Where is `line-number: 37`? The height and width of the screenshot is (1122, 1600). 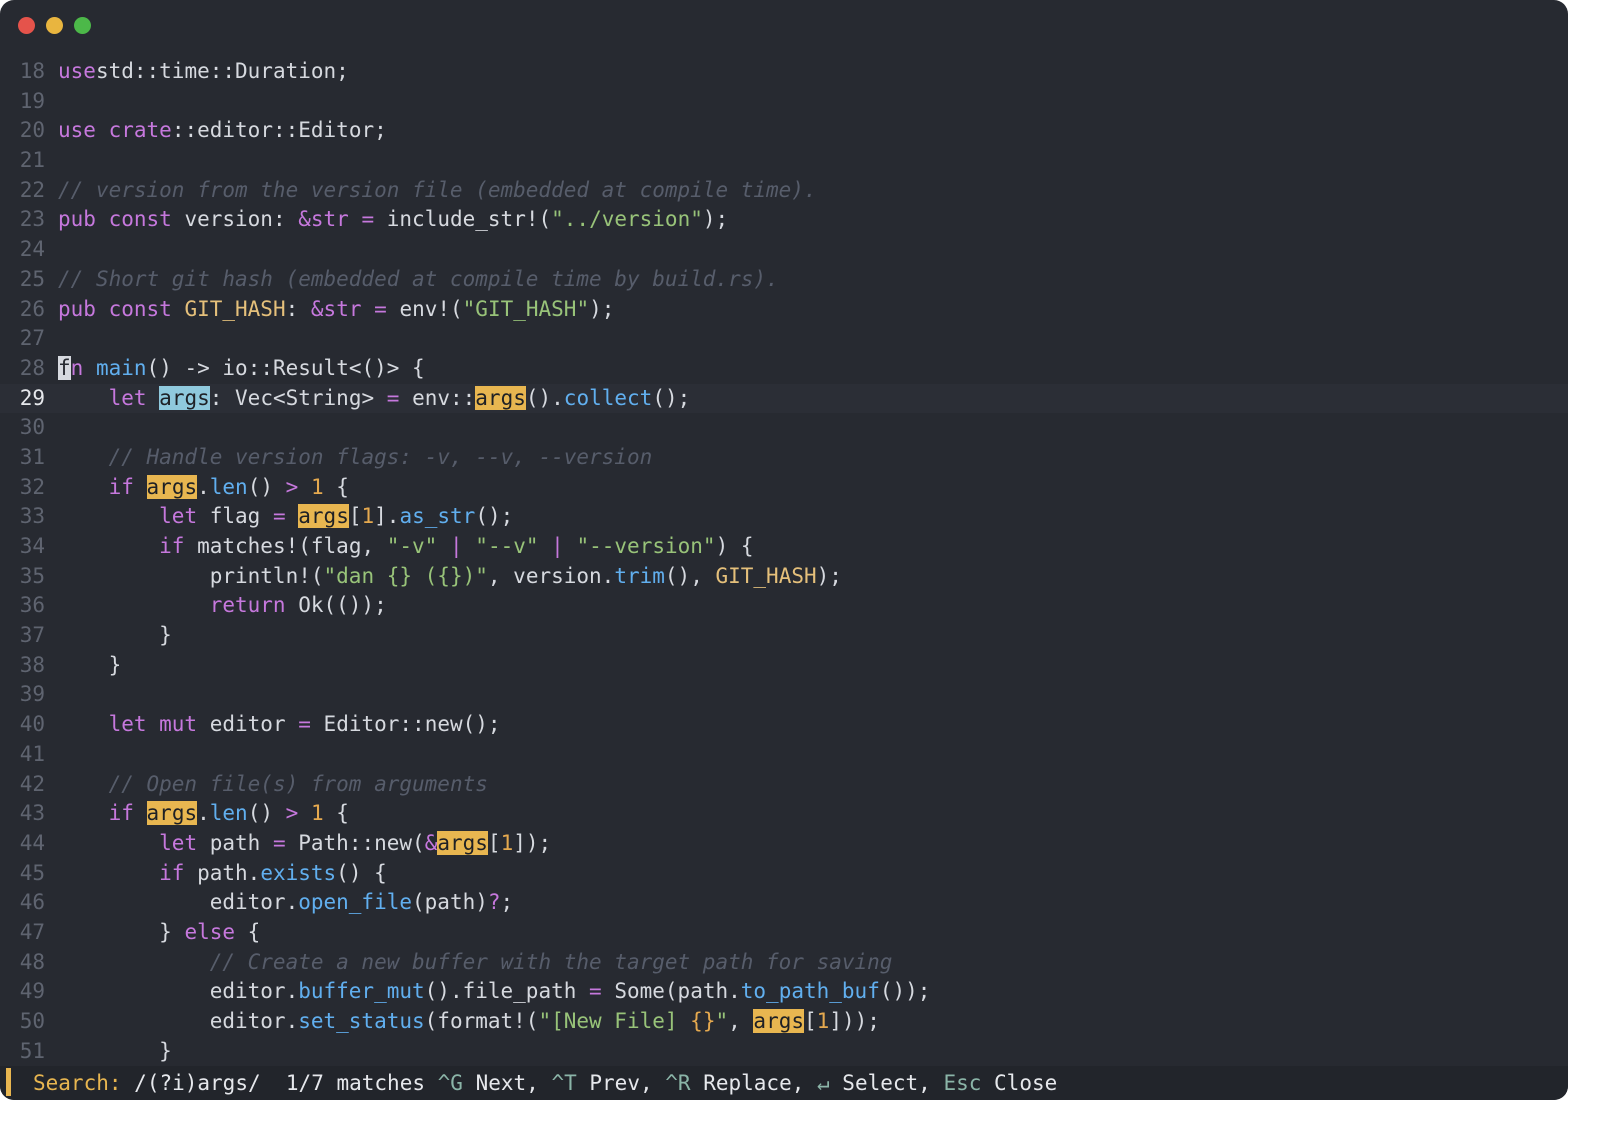
line-number: 37 is located at coordinates (32, 635).